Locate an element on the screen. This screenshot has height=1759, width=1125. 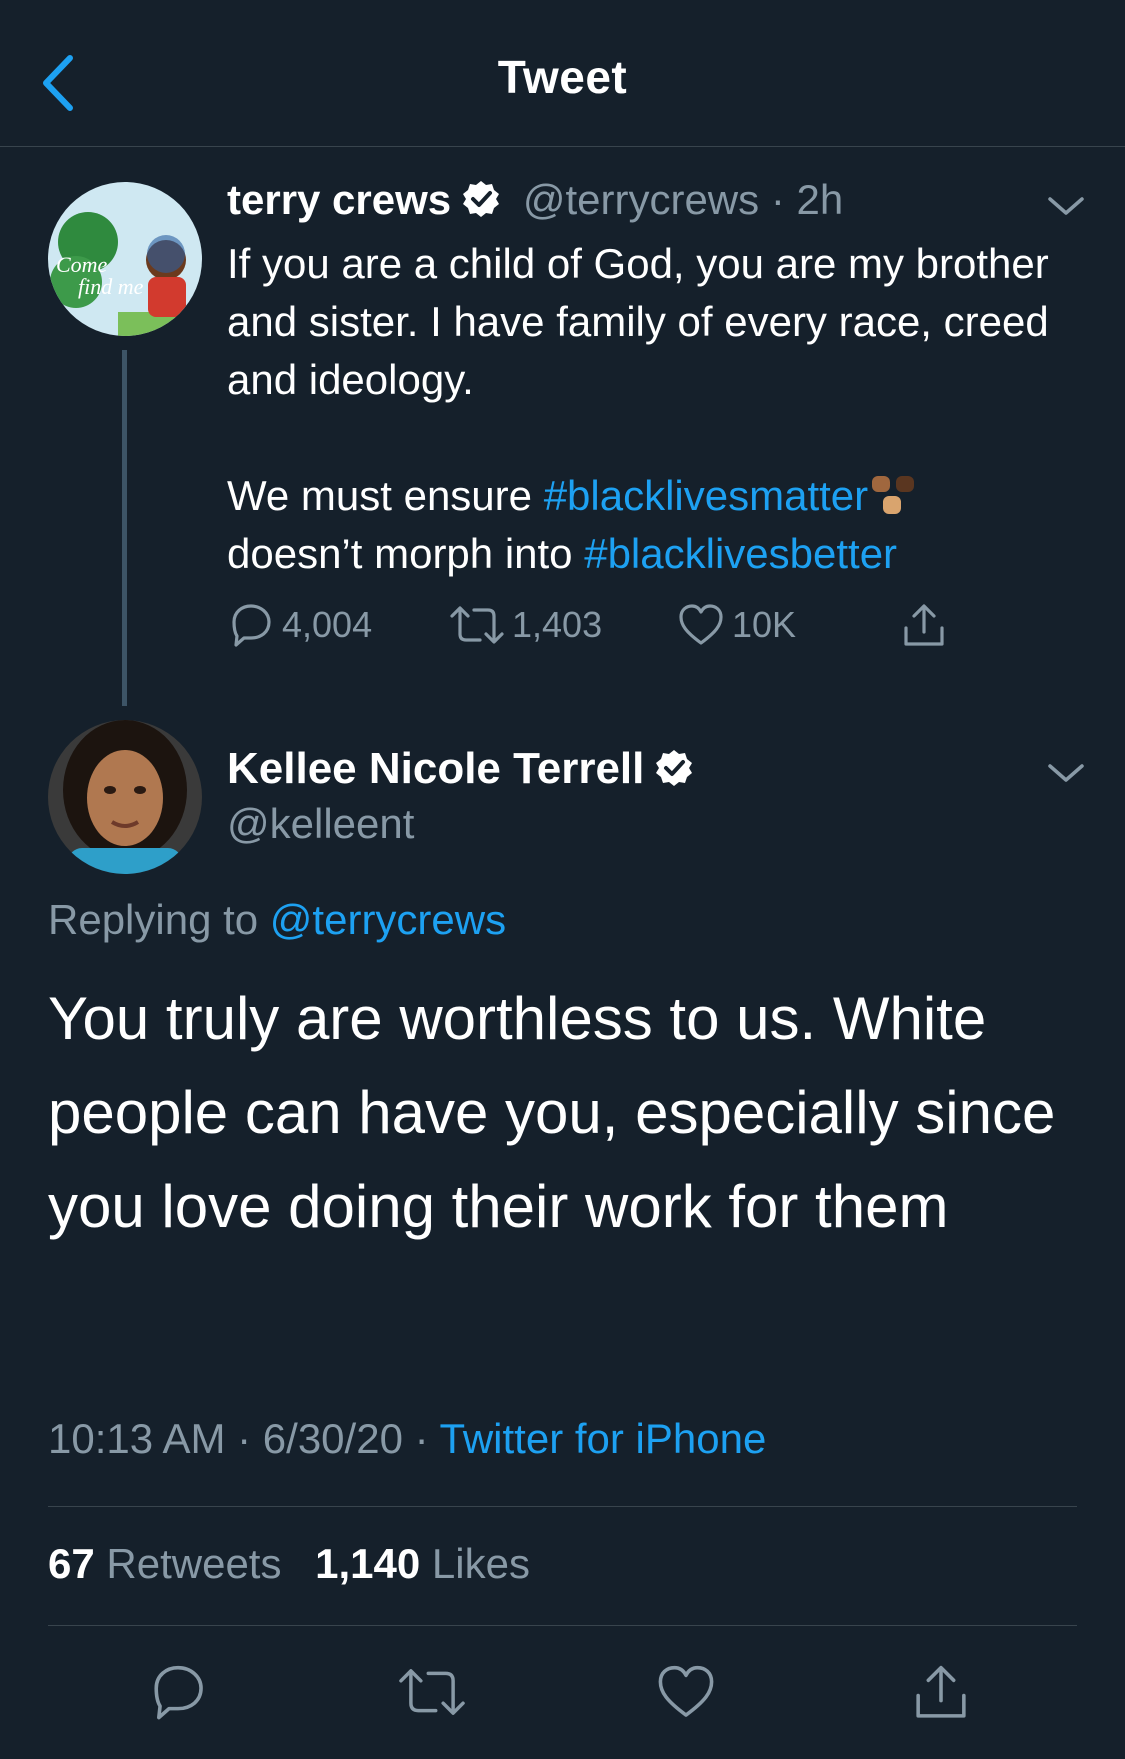
tweet-actions: 4,004 1,403 10K is located at coordinates (562, 630).